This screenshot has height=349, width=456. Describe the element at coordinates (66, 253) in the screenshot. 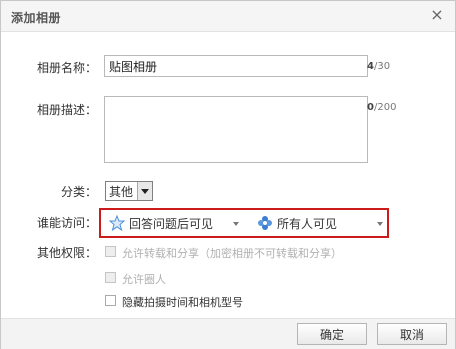

I see `other-permissions-label: 其他权限：` at that location.